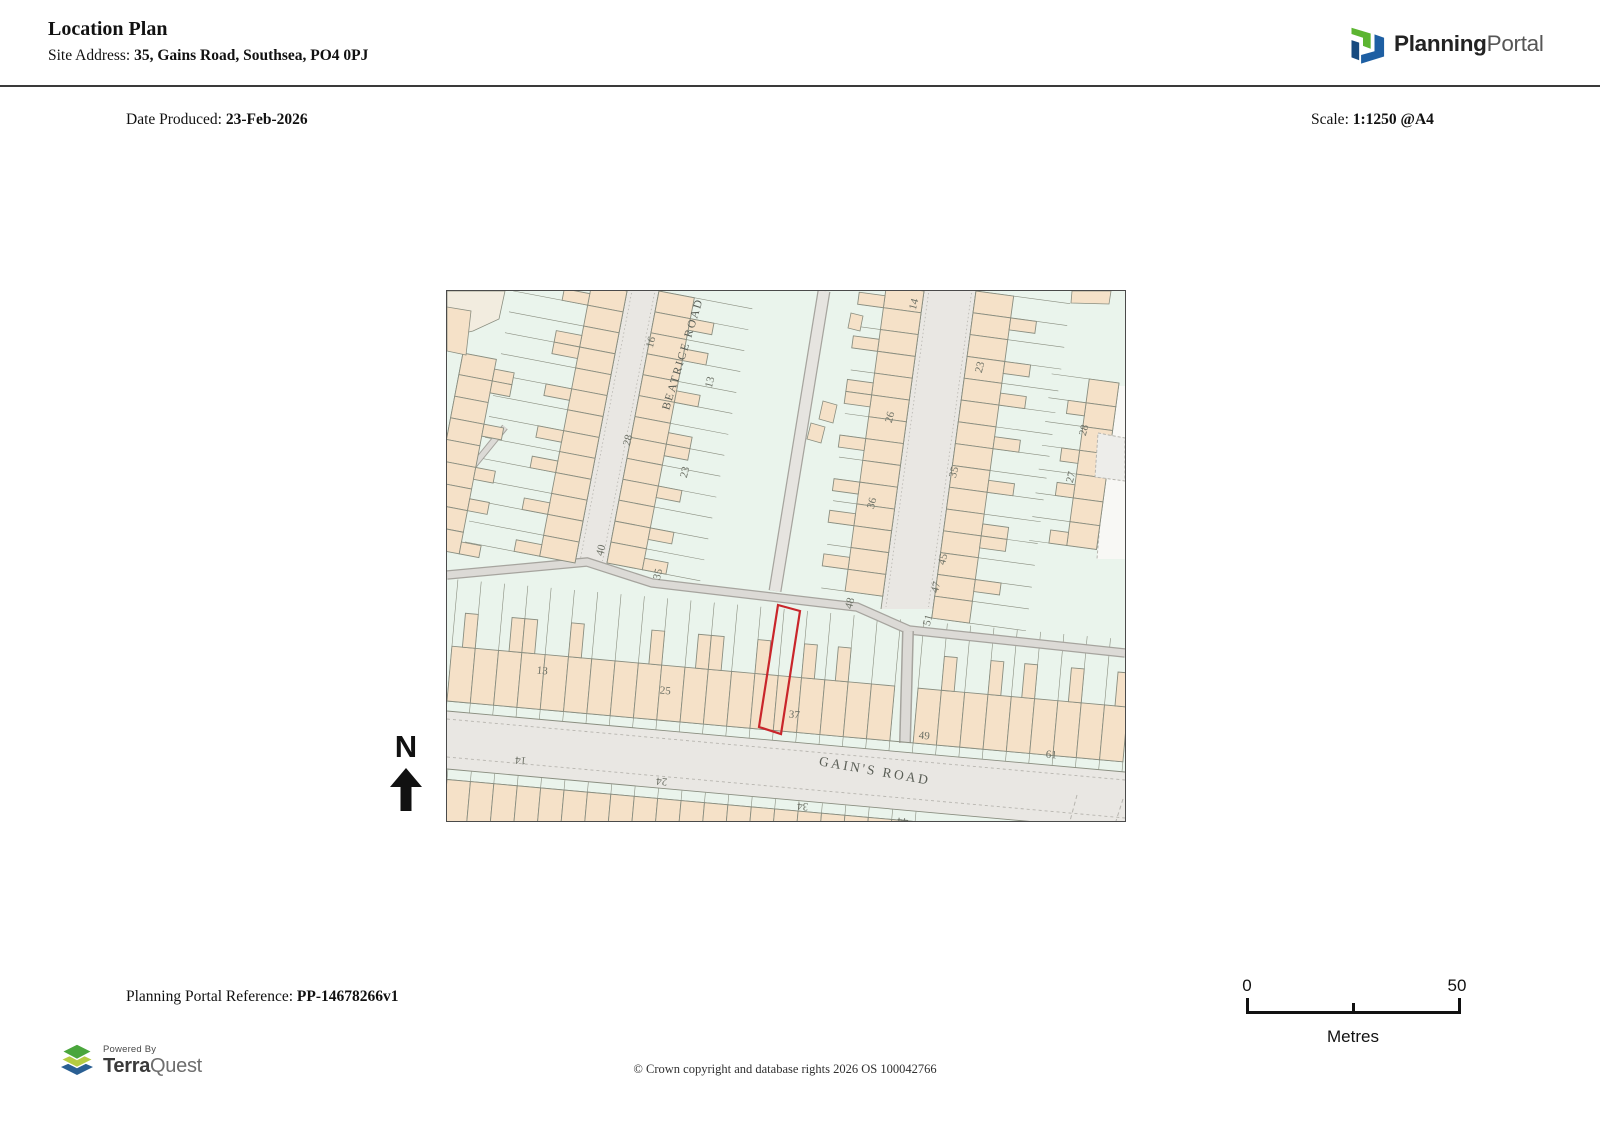 The height and width of the screenshot is (1132, 1600). Describe the element at coordinates (542, 671) in the screenshot. I see `map-house-number: 13` at that location.